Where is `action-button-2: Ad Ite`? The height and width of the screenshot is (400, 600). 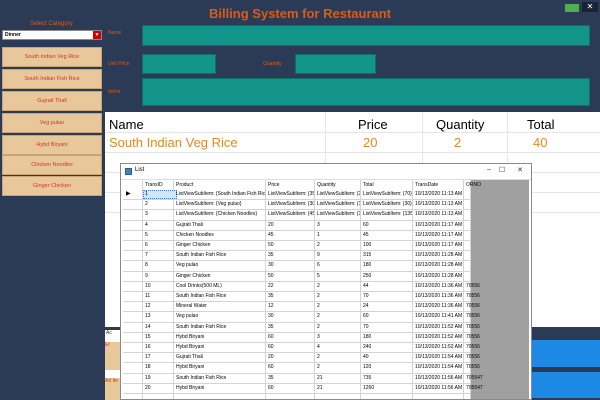
action-button-2: Ad Ite is located at coordinates (112, 389).